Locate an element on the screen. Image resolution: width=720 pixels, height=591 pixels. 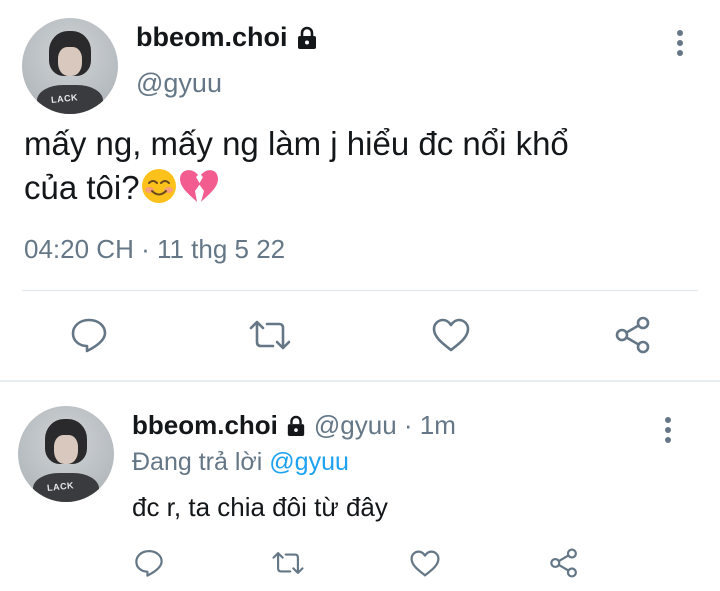
author-handle-time: @gyuu · 1m is located at coordinates (385, 425).